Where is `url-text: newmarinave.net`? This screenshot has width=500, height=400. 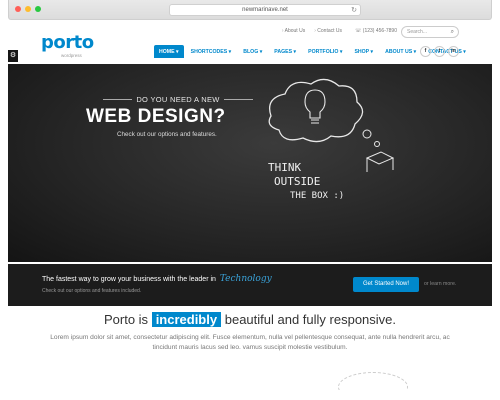 url-text: newmarinave.net is located at coordinates (265, 10).